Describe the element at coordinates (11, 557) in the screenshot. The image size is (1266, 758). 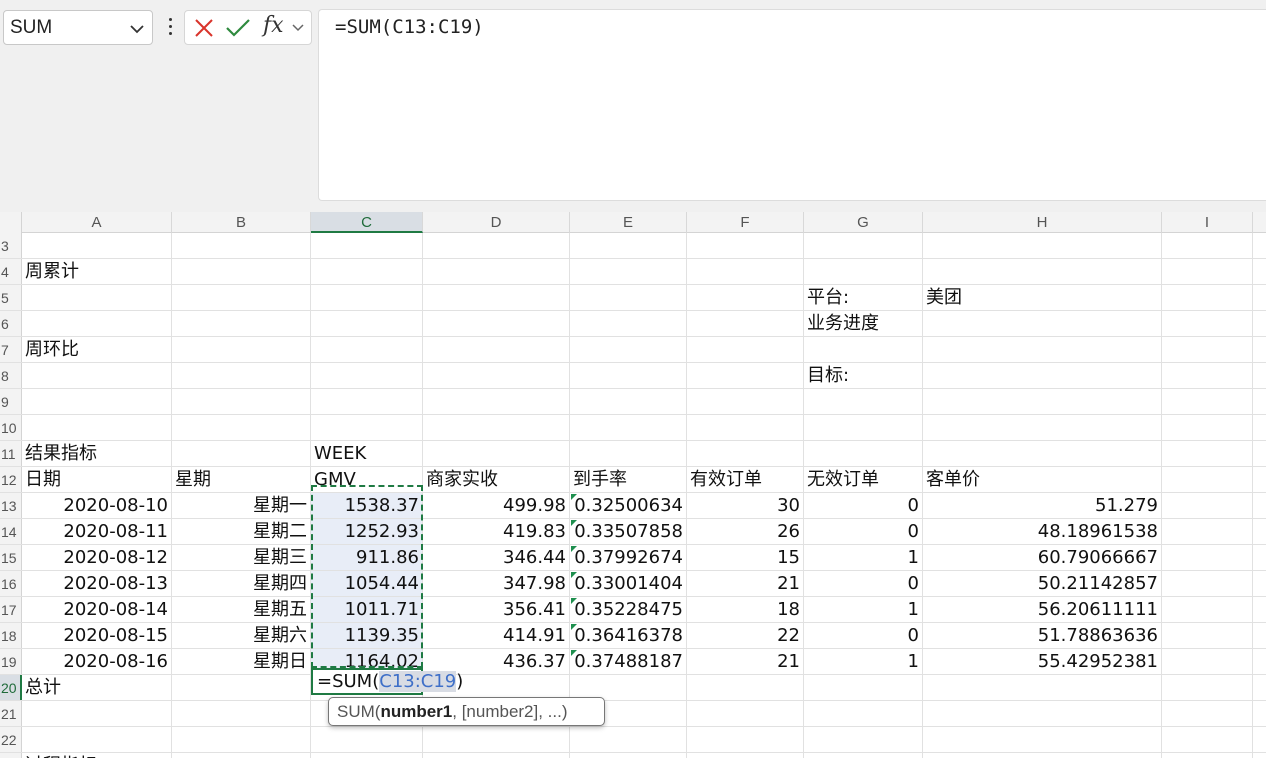
I see `row-header-15: 15` at that location.